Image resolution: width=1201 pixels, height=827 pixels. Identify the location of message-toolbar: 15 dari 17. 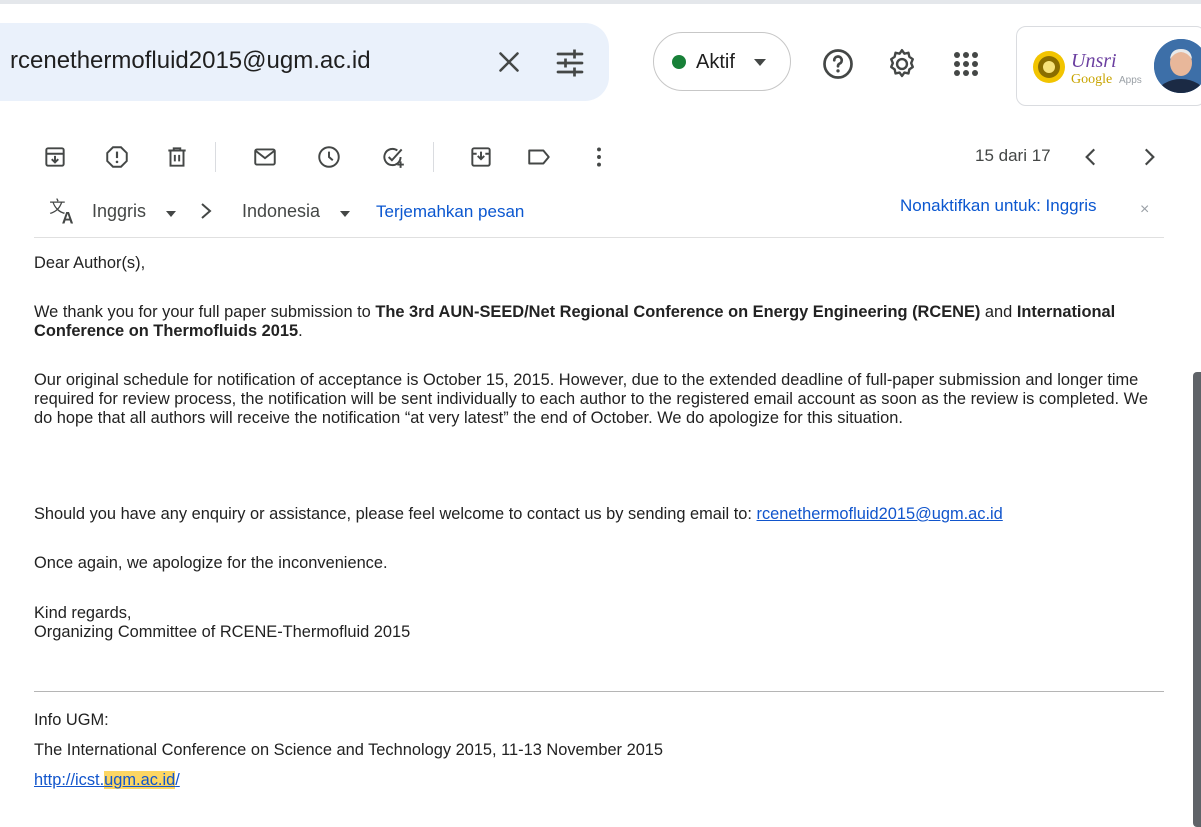
(600, 157).